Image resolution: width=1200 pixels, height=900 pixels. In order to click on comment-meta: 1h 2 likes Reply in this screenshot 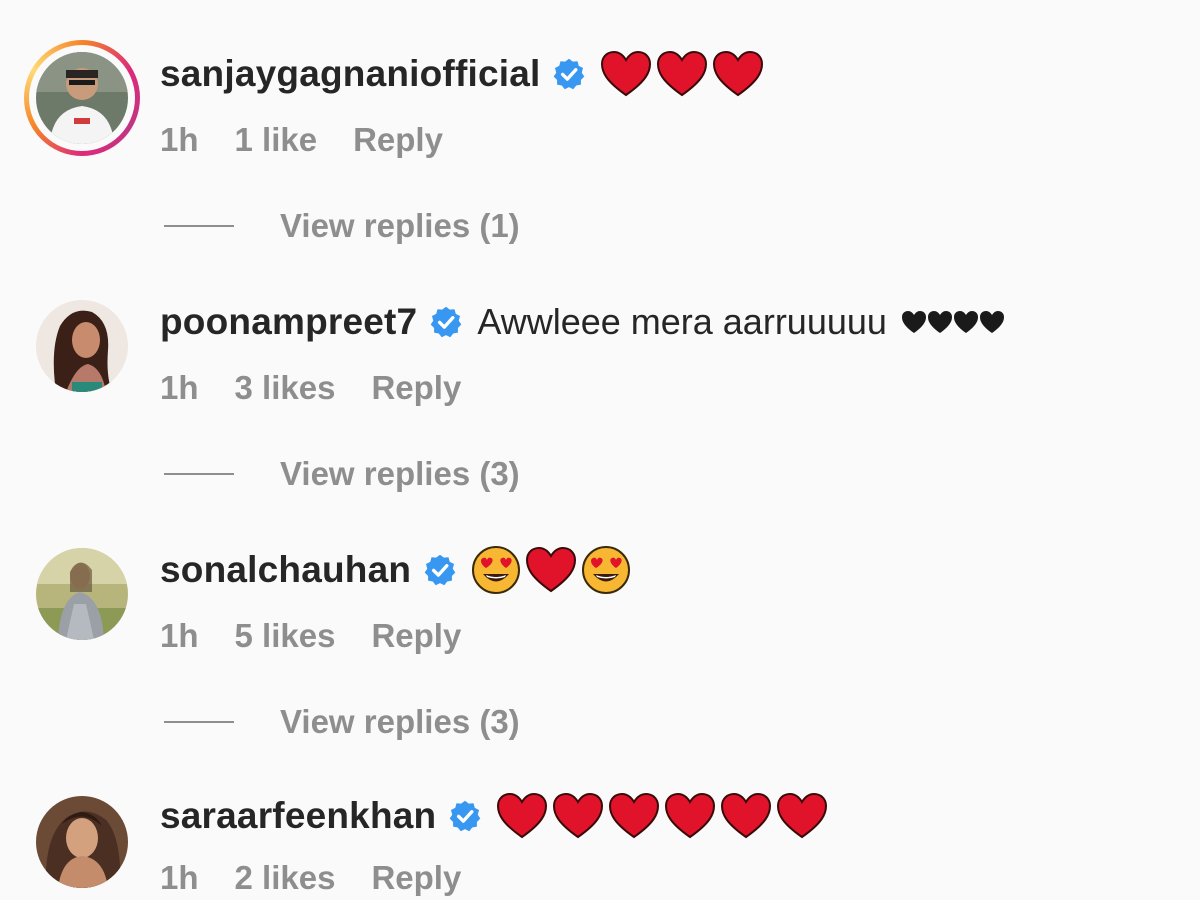, I will do `click(328, 878)`.